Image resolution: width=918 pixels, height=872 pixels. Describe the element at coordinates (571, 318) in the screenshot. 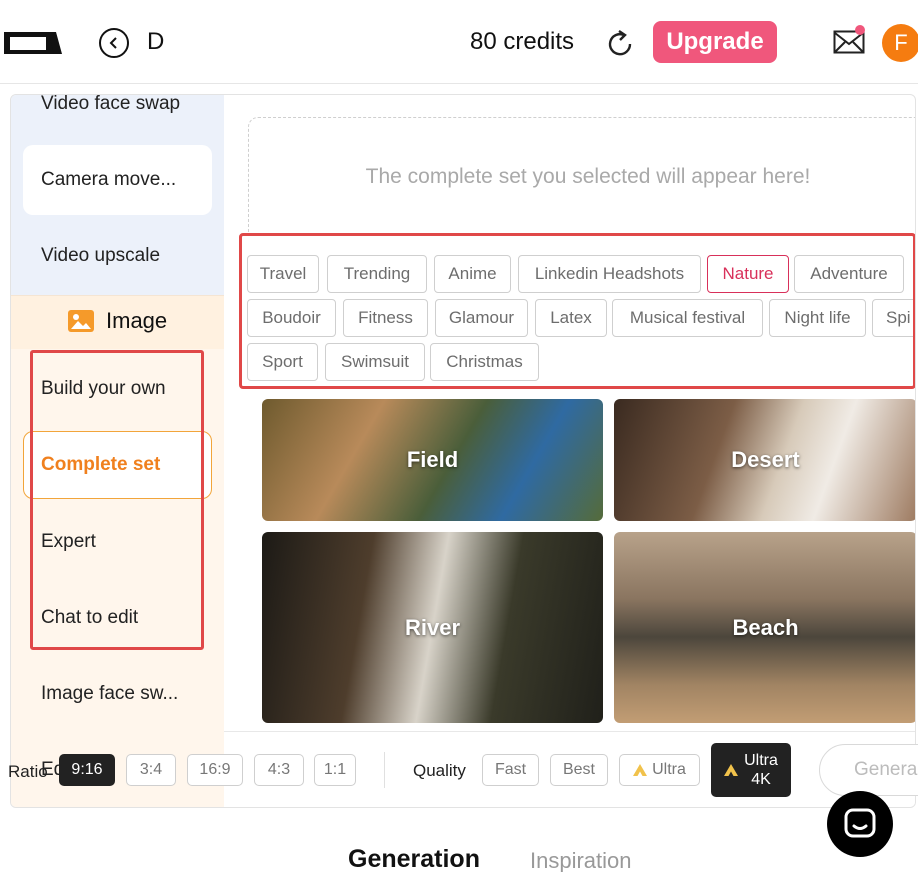

I see `tag-latex: Latex` at that location.